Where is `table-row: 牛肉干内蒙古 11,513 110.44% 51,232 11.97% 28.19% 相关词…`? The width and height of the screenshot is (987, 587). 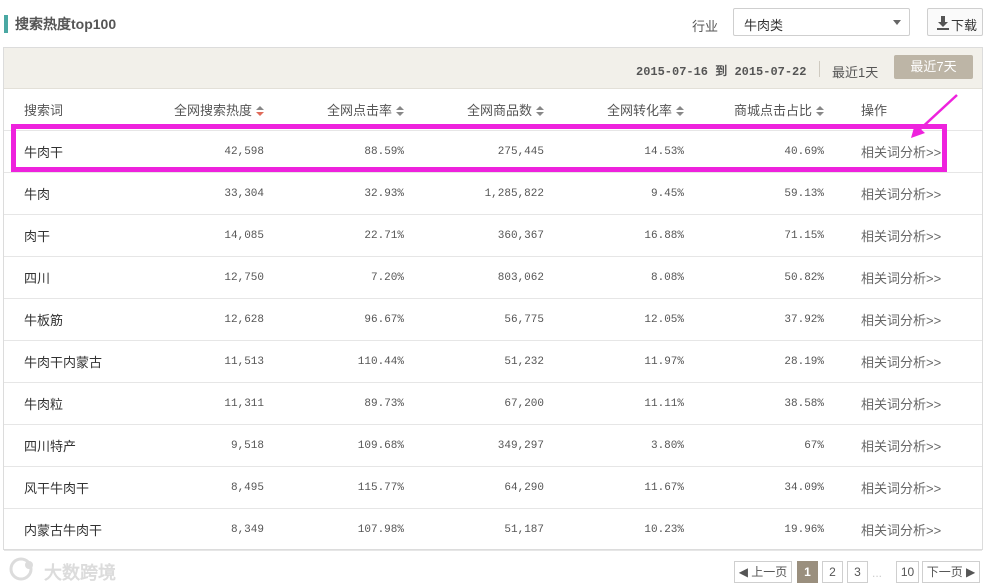 table-row: 牛肉干内蒙古 11,513 110.44% 51,232 11.97% 28.19% 相关词… is located at coordinates (493, 361).